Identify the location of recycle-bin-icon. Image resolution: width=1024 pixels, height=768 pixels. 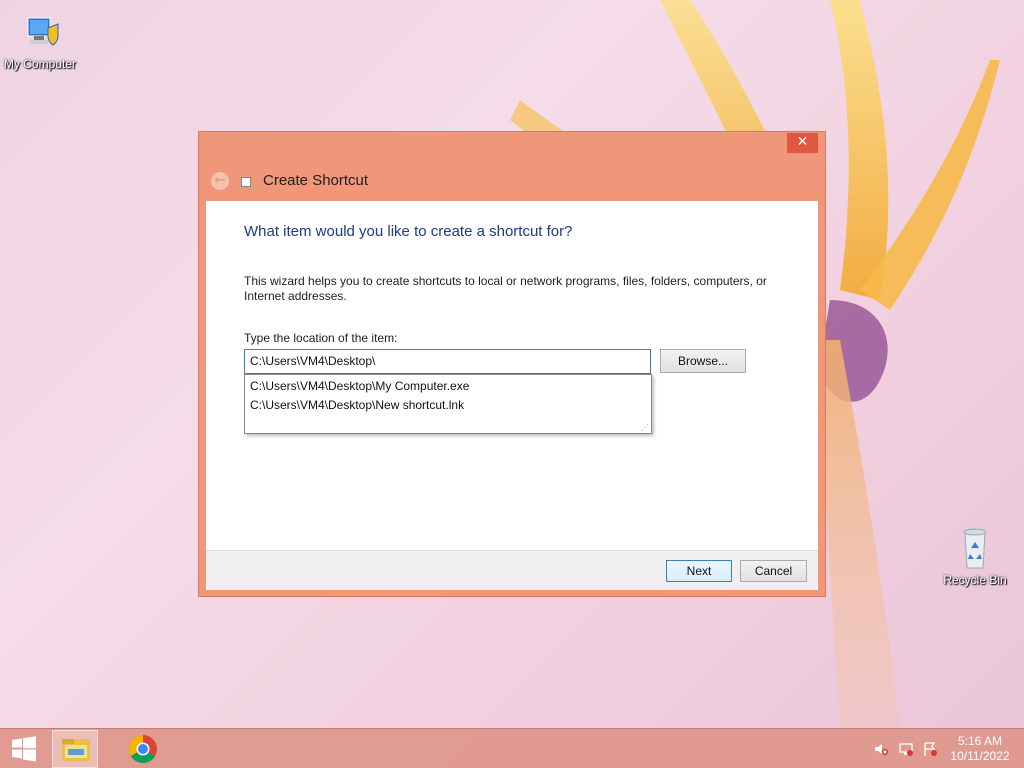
(975, 548).